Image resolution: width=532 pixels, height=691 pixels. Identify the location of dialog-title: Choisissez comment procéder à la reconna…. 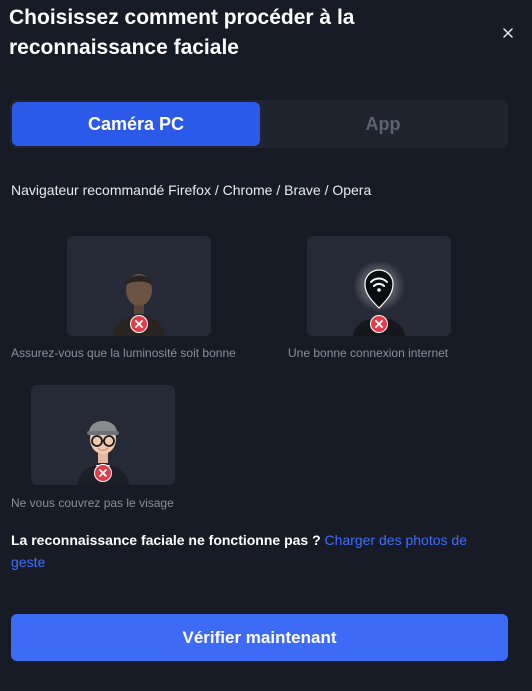
(182, 32).